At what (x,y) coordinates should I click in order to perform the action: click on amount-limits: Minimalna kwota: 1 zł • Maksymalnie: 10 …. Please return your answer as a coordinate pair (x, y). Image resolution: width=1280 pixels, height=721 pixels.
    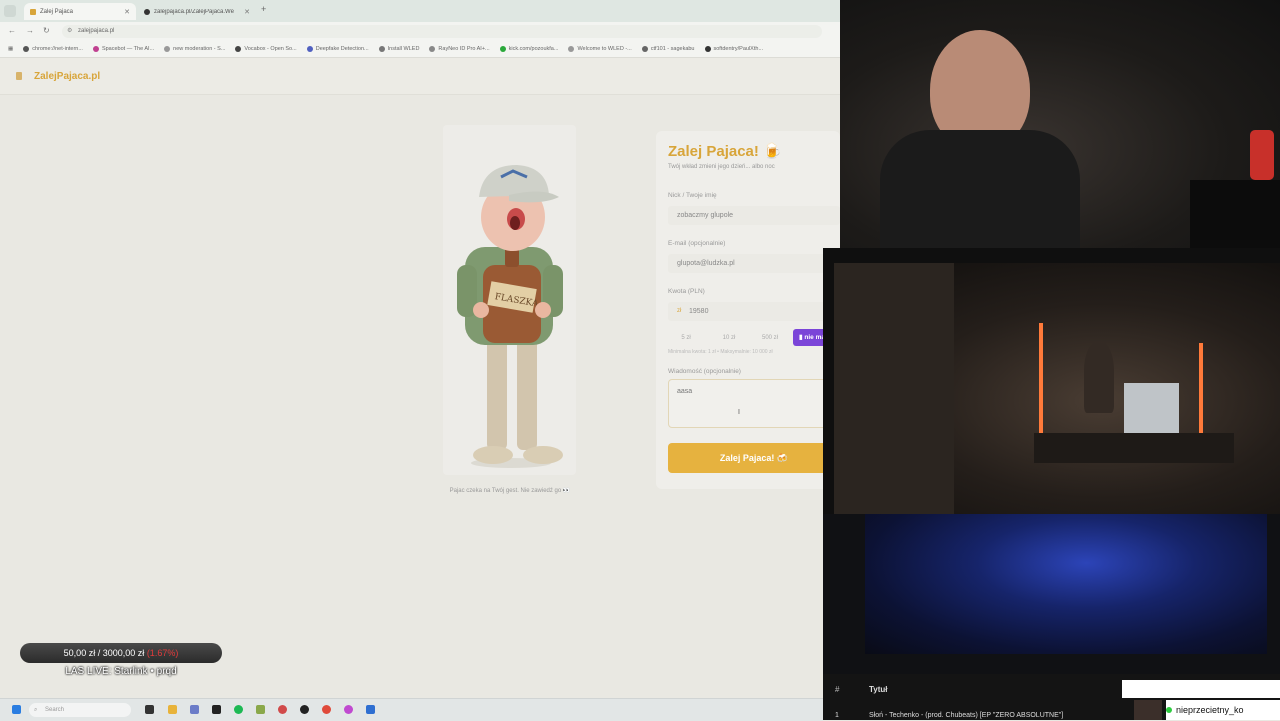
    Looking at the image, I should click on (720, 352).